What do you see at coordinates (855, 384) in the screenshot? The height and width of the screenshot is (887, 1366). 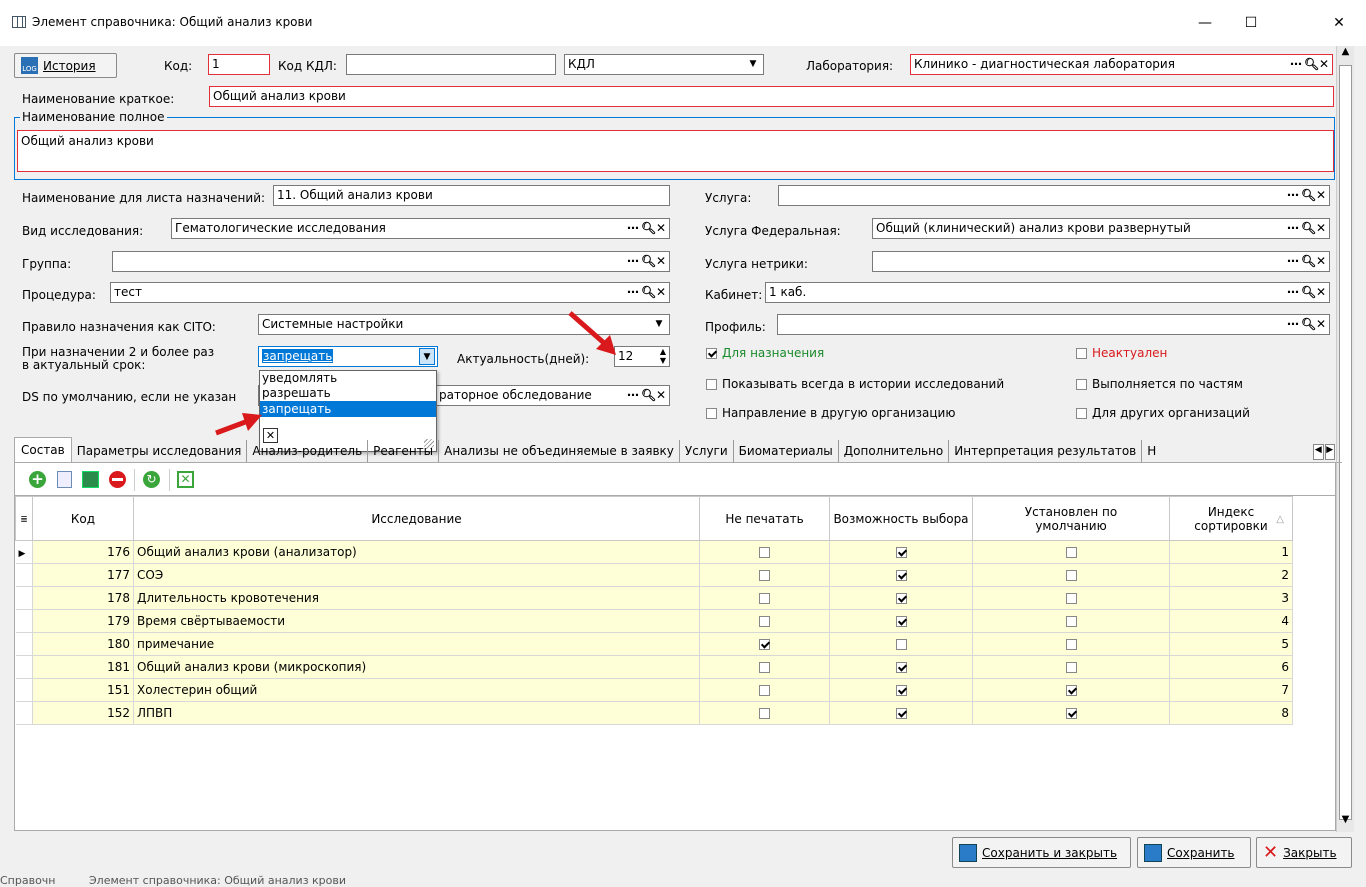 I see `cb-show-always: Показывать всегда в истории исследований` at bounding box center [855, 384].